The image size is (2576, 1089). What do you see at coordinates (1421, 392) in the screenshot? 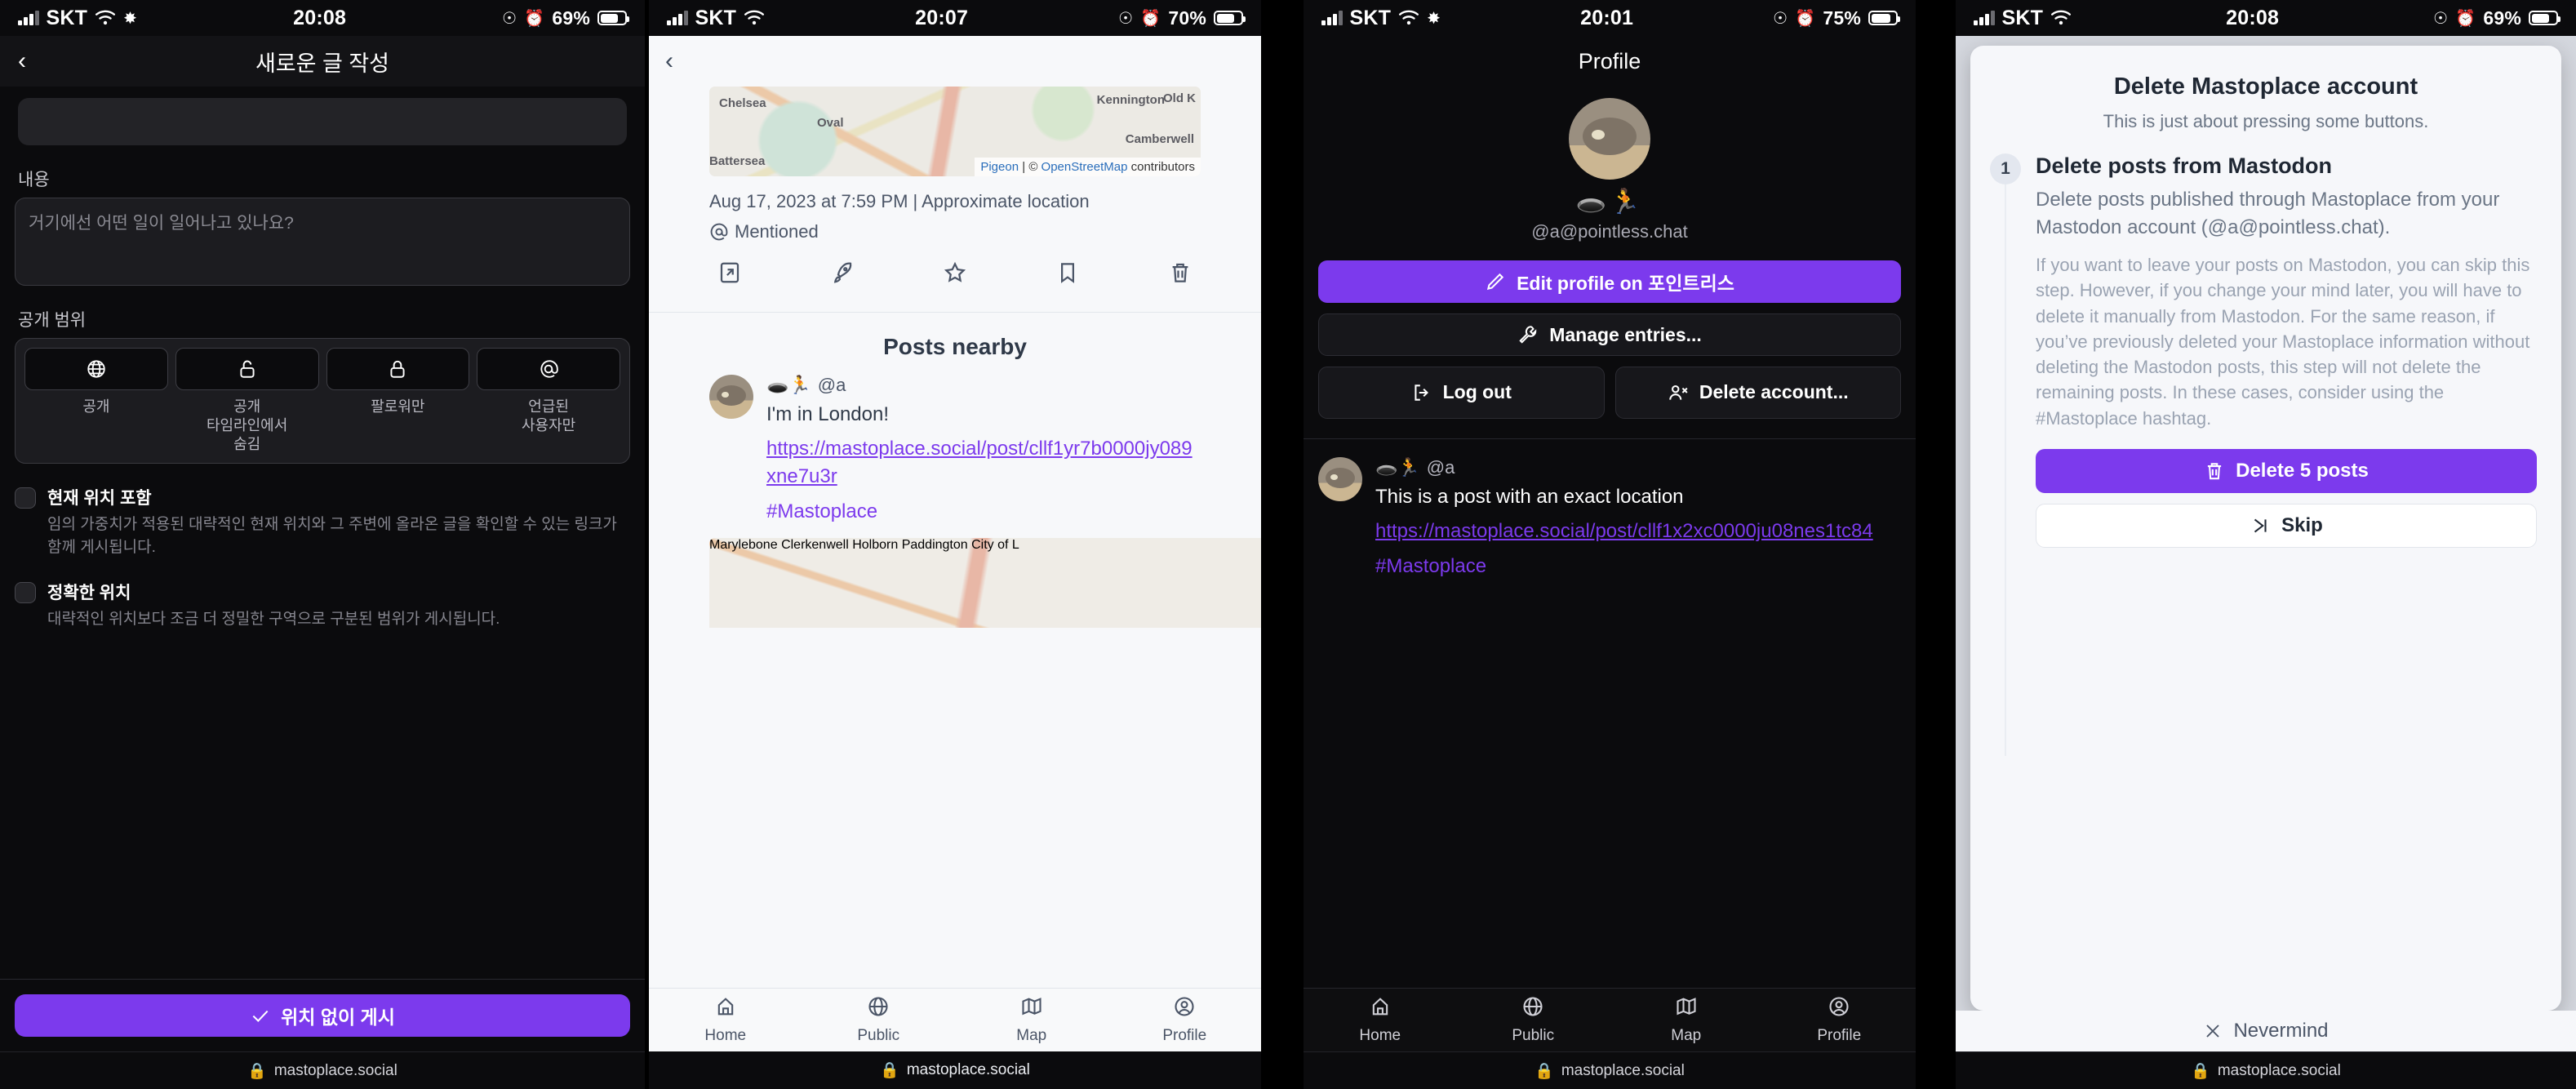
I see `logout-icon` at bounding box center [1421, 392].